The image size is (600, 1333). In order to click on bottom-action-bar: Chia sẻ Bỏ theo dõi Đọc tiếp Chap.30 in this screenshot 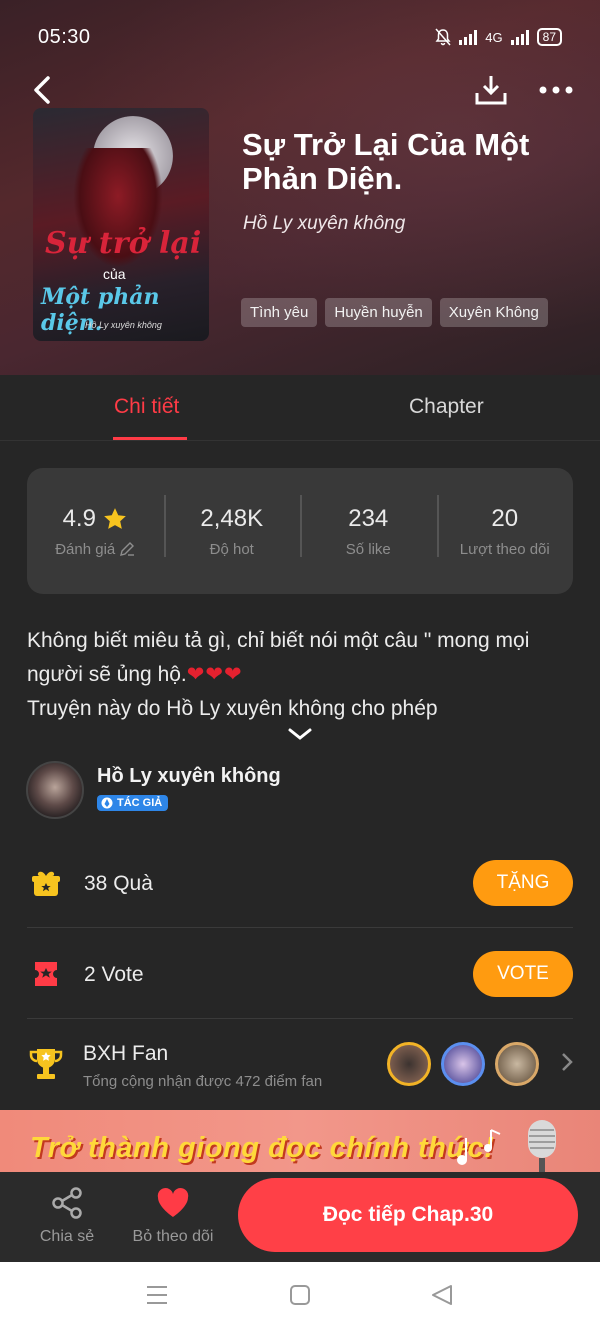, I will do `click(300, 1217)`.